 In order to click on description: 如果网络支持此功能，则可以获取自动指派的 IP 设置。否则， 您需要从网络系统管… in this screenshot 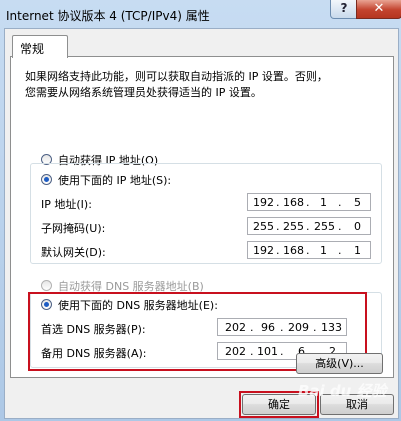, I will do `click(205, 85)`.